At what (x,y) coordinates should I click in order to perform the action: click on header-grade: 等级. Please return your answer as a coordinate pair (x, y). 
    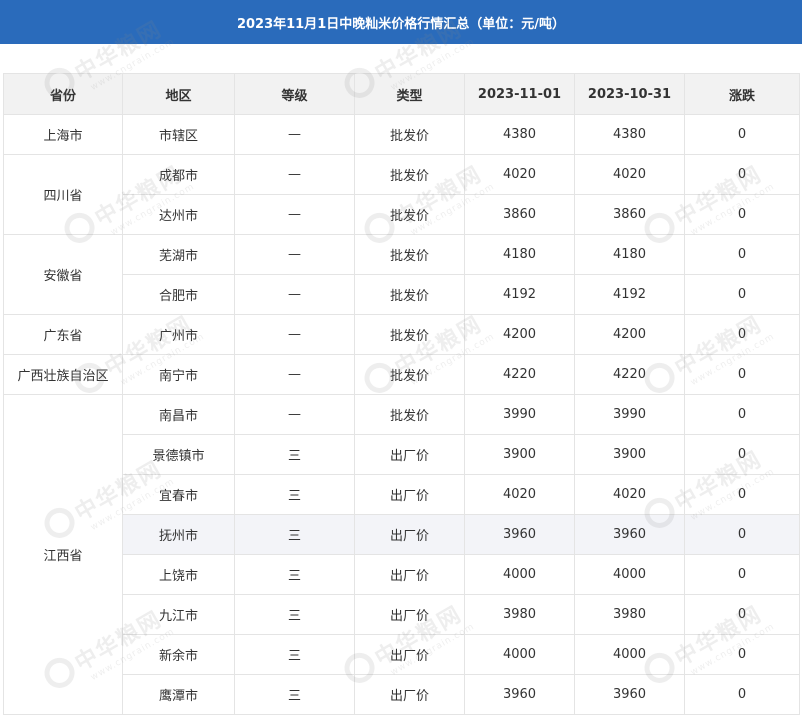
    Looking at the image, I should click on (294, 94).